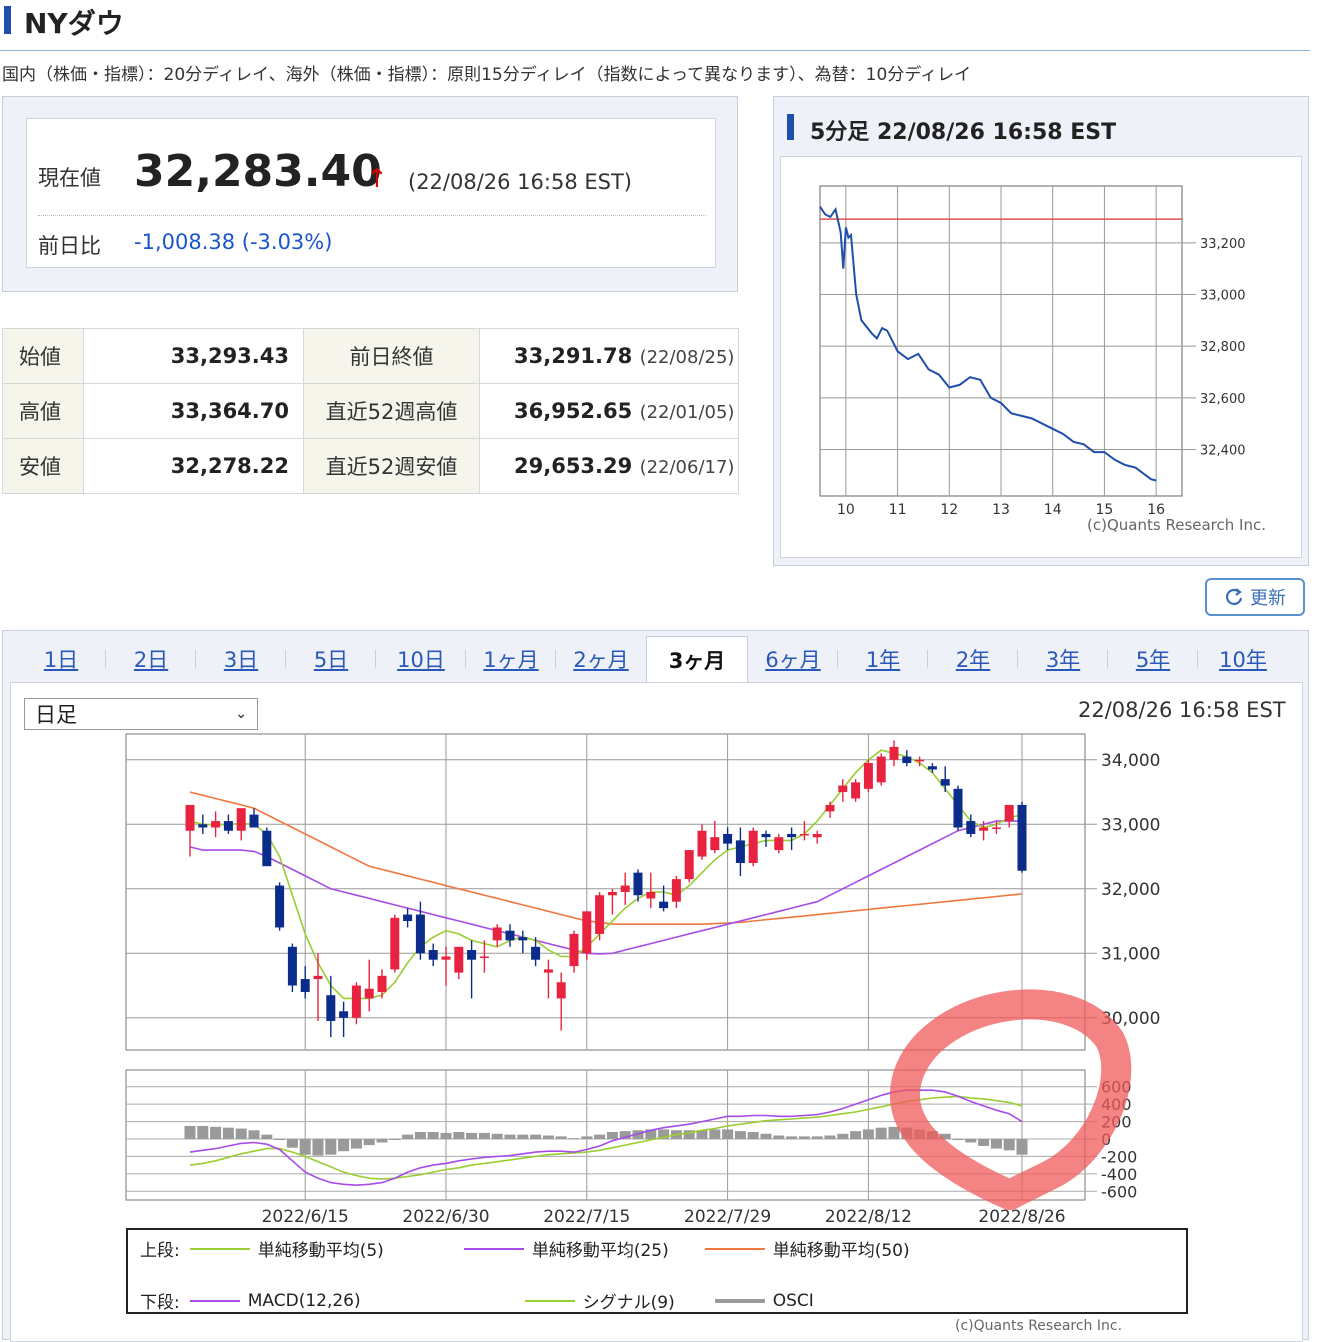 This screenshot has width=1317, height=1342. What do you see at coordinates (61, 659) in the screenshot?
I see `tab-period: 1日` at bounding box center [61, 659].